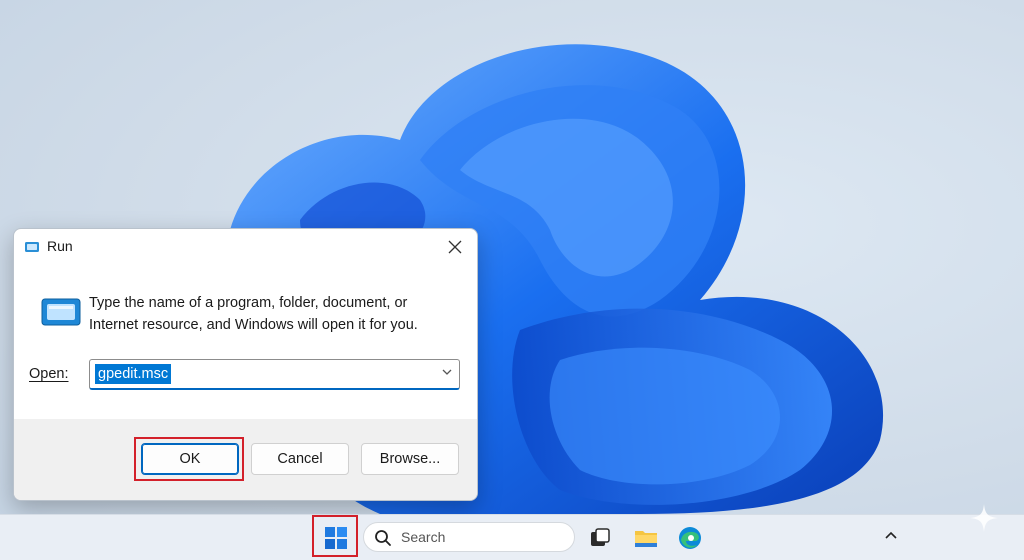  I want to click on open-label: Open:, so click(49, 374).